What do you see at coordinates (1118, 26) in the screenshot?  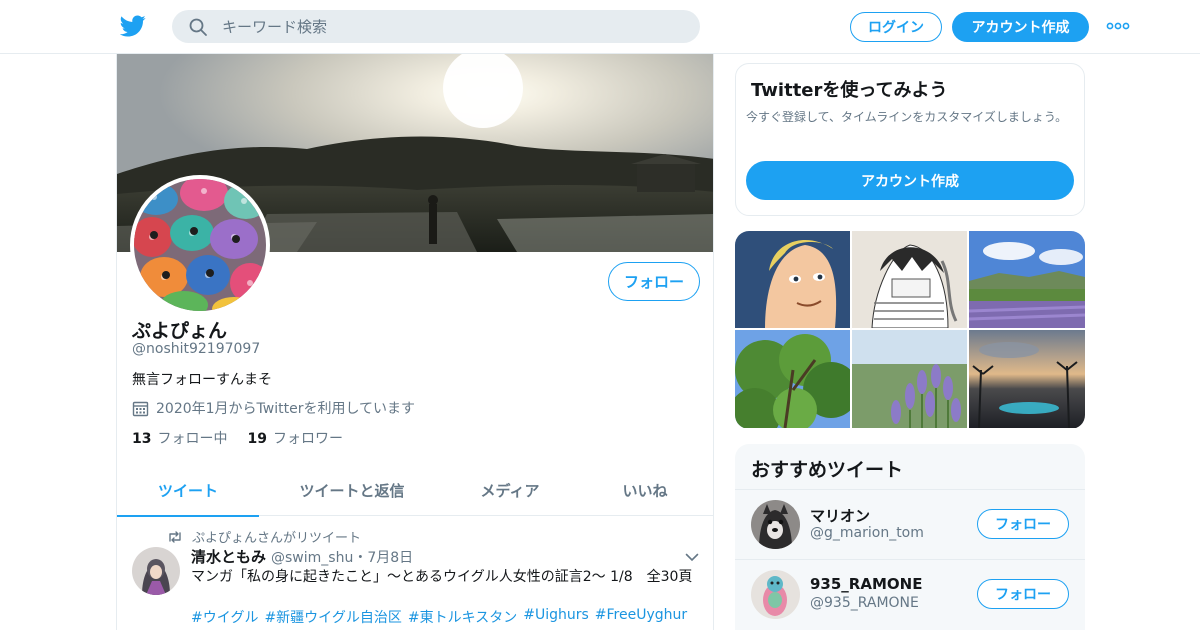 I see `more-dots-icon` at bounding box center [1118, 26].